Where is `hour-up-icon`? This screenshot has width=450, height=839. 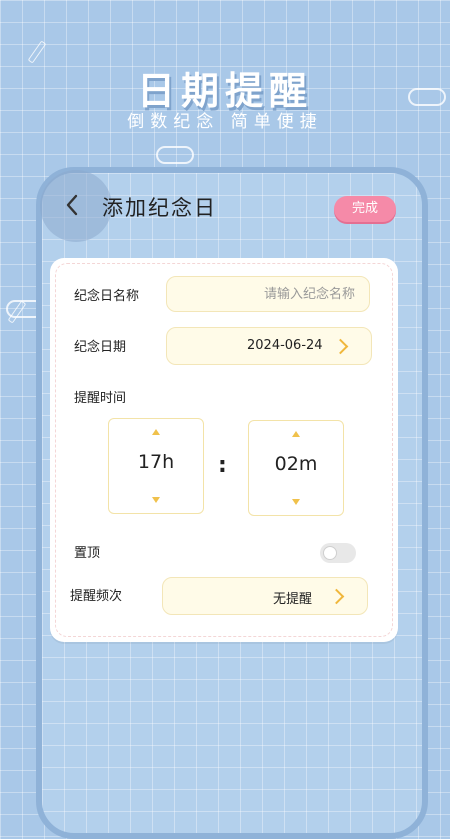 hour-up-icon is located at coordinates (156, 432).